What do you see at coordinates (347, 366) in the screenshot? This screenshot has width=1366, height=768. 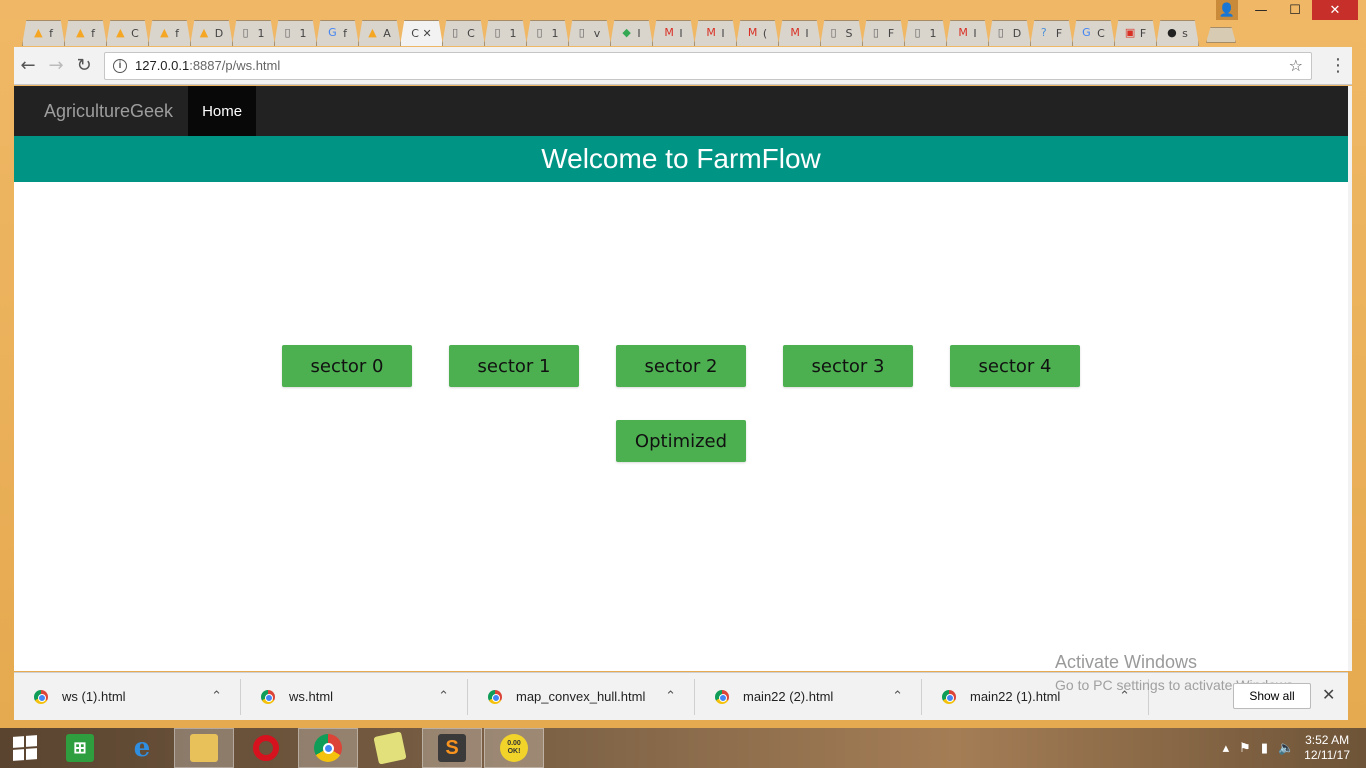 I see `sector-0-button: sector 0` at bounding box center [347, 366].